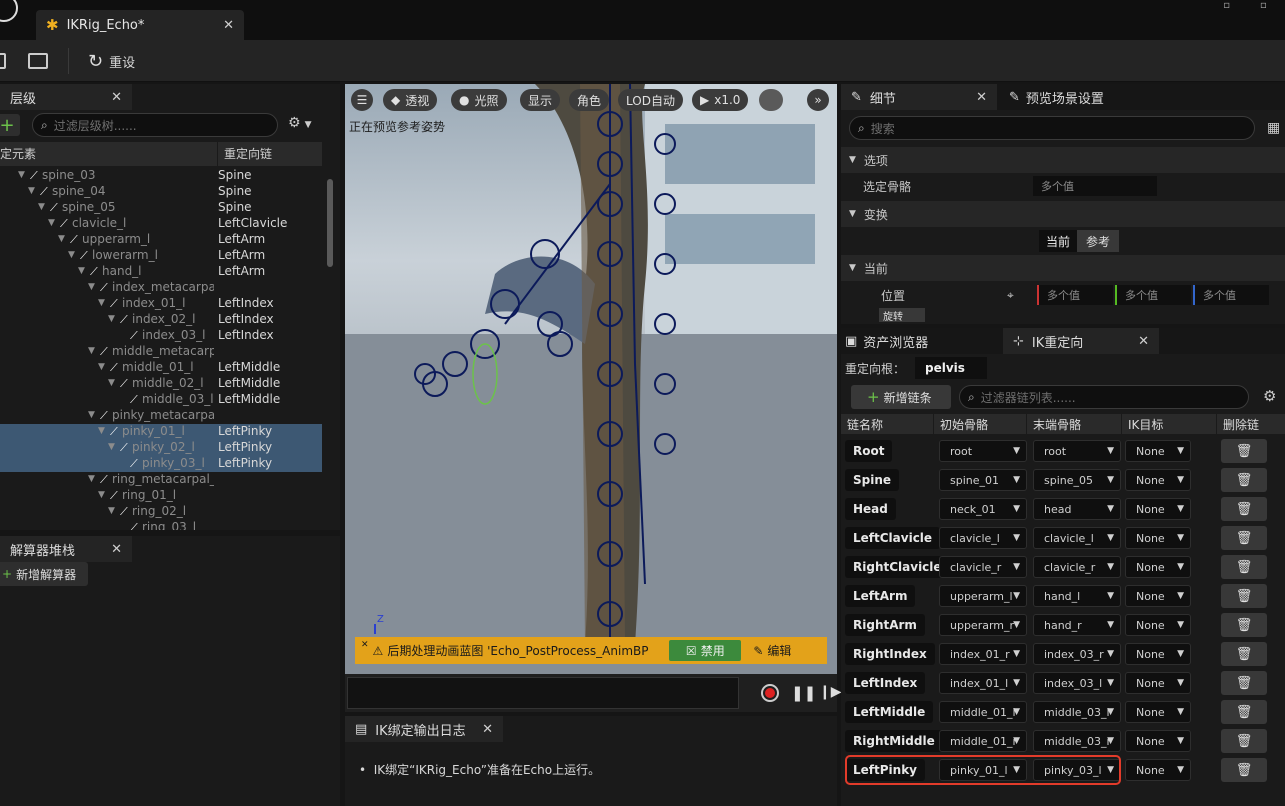  Describe the element at coordinates (885, 683) in the screenshot. I see `chain-name-field: LeftIndex` at that location.